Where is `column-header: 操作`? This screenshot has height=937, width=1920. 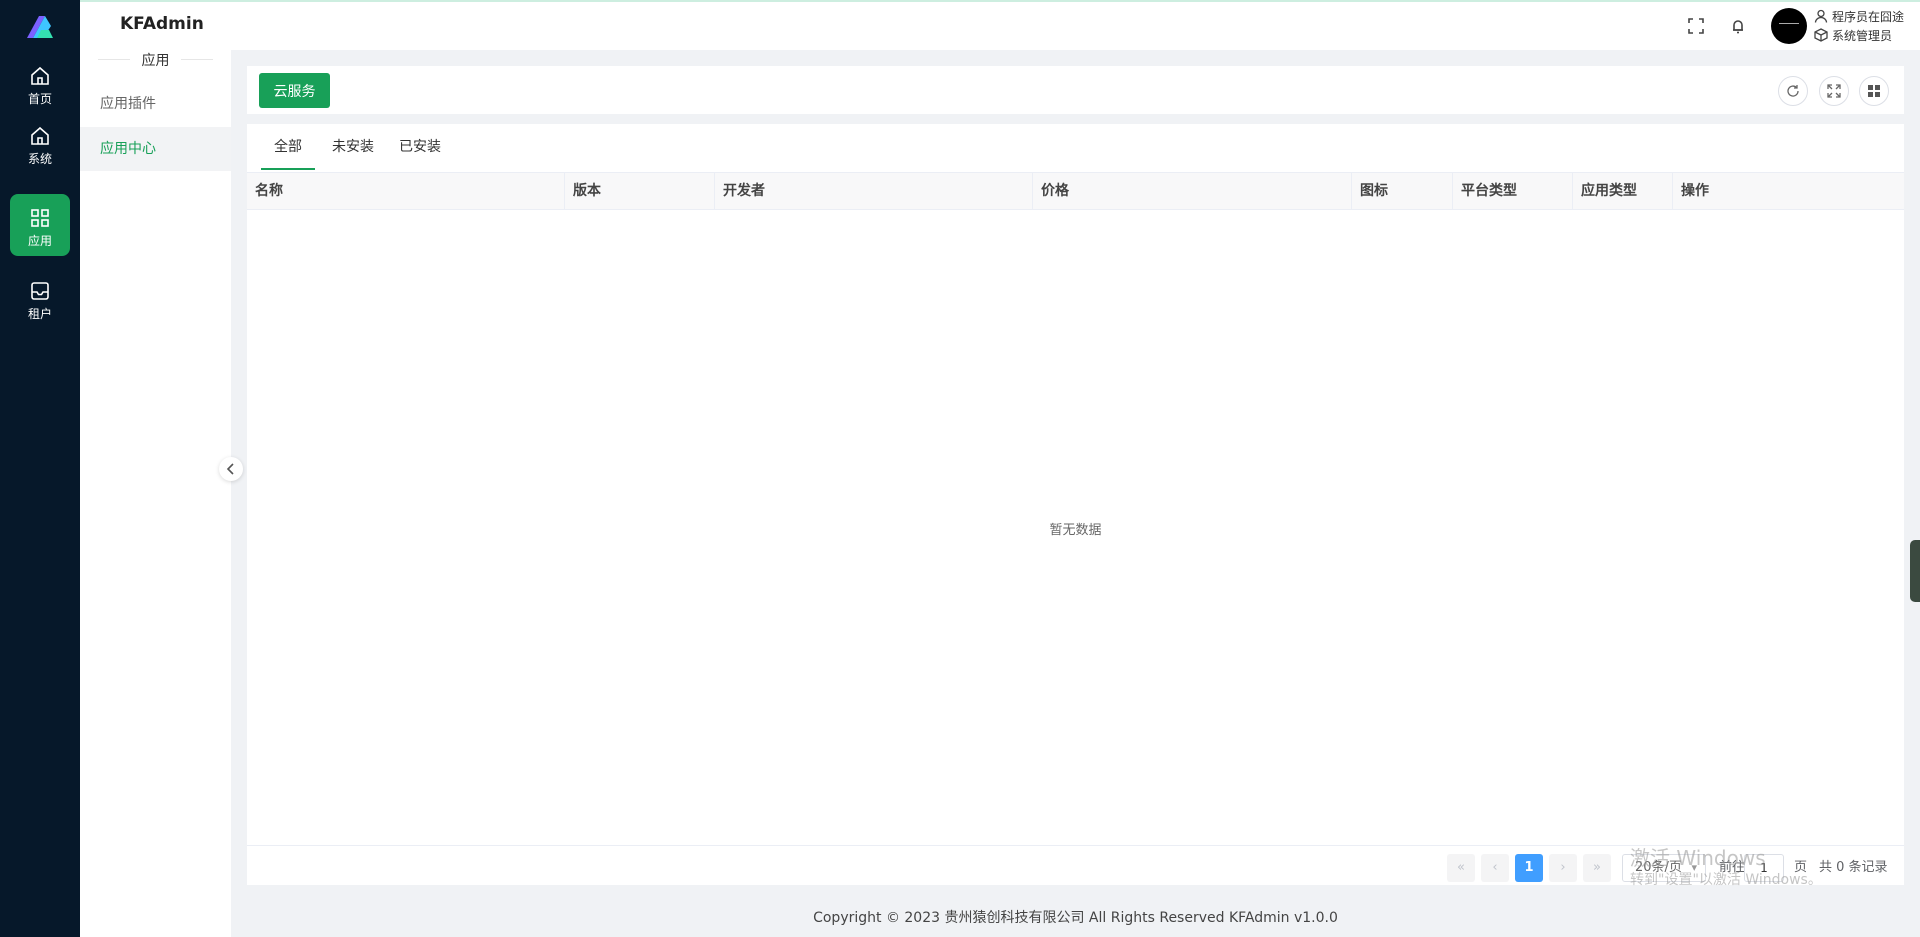
column-header: 操作 is located at coordinates (1695, 191).